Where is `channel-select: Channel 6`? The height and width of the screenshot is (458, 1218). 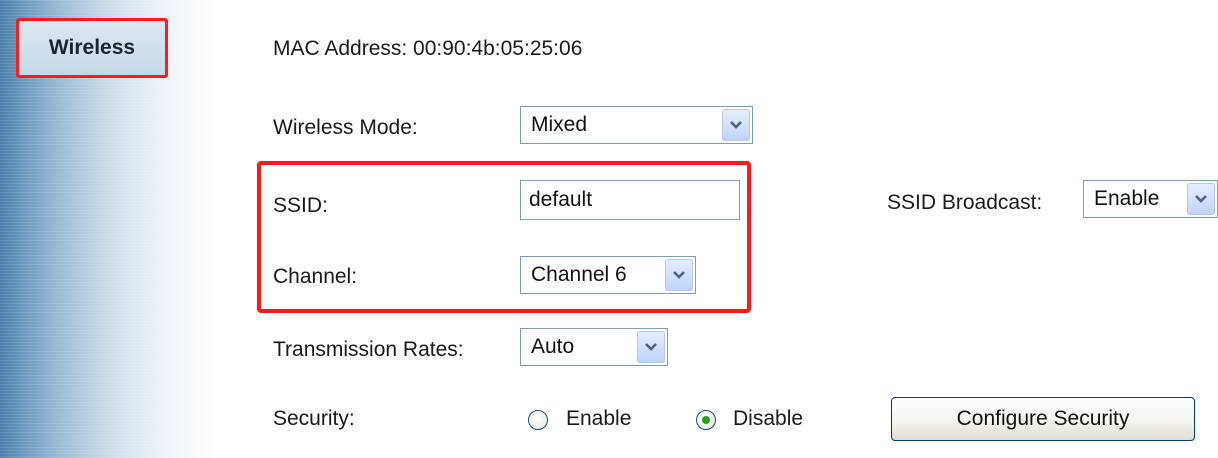 channel-select: Channel 6 is located at coordinates (608, 275).